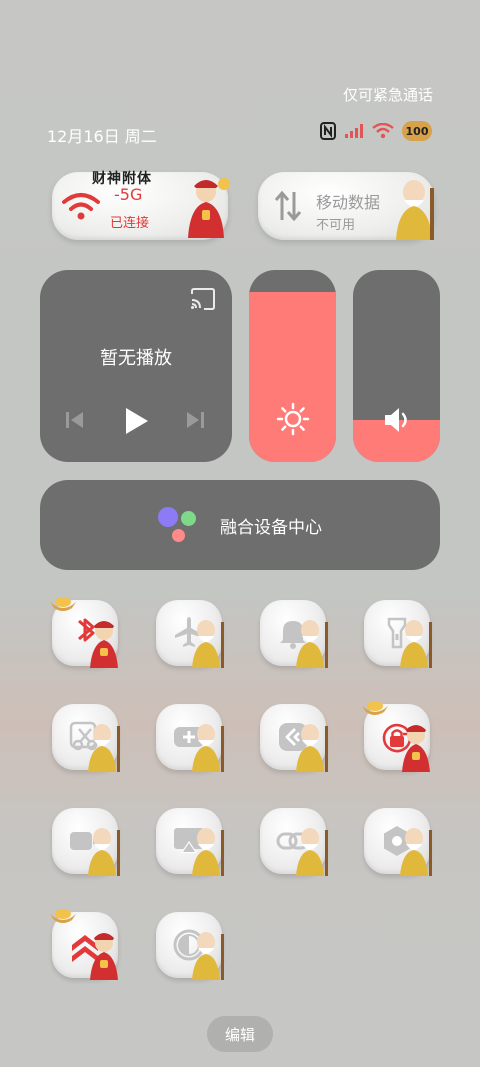  Describe the element at coordinates (102, 136) in the screenshot. I see `date-text: 12月16日 周二` at that location.